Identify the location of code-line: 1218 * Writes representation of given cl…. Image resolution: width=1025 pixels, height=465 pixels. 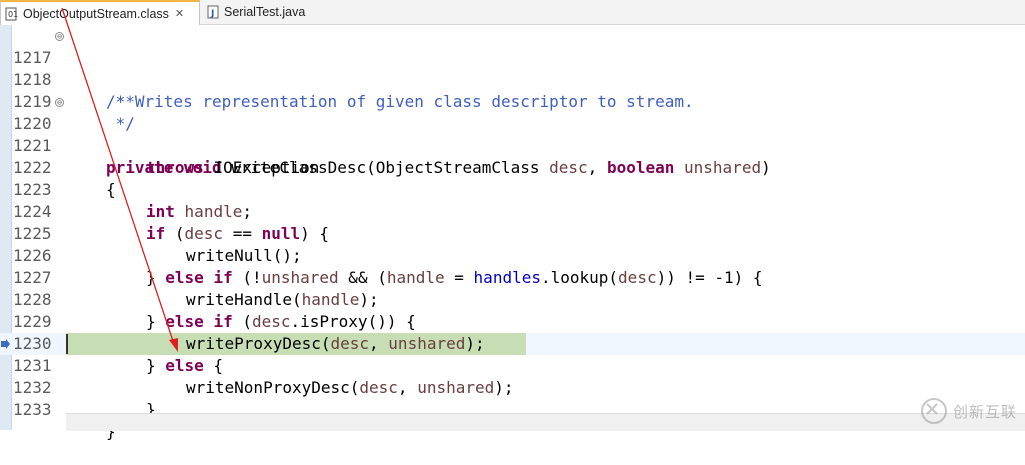
(512, 79).